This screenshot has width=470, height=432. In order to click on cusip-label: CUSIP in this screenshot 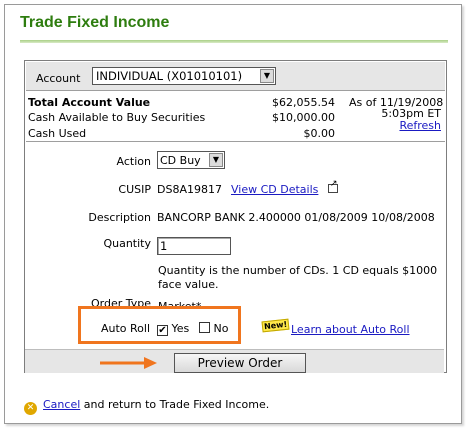, I will do `click(134, 189)`.